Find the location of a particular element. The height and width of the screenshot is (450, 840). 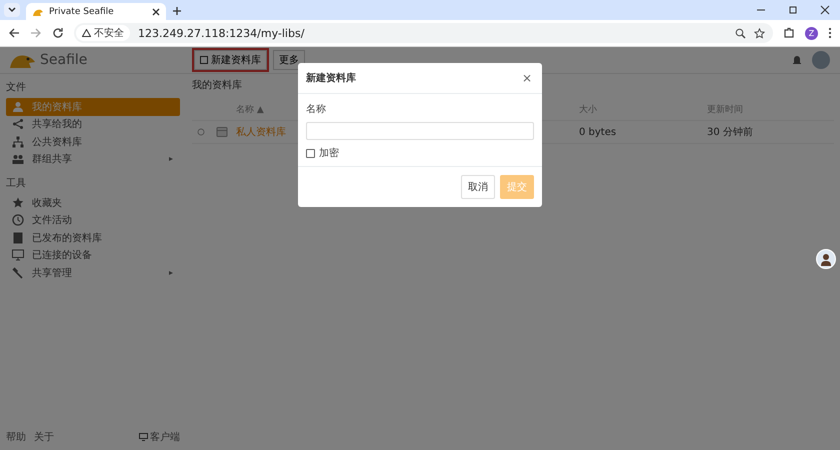

clock-icon is located at coordinates (18, 220).